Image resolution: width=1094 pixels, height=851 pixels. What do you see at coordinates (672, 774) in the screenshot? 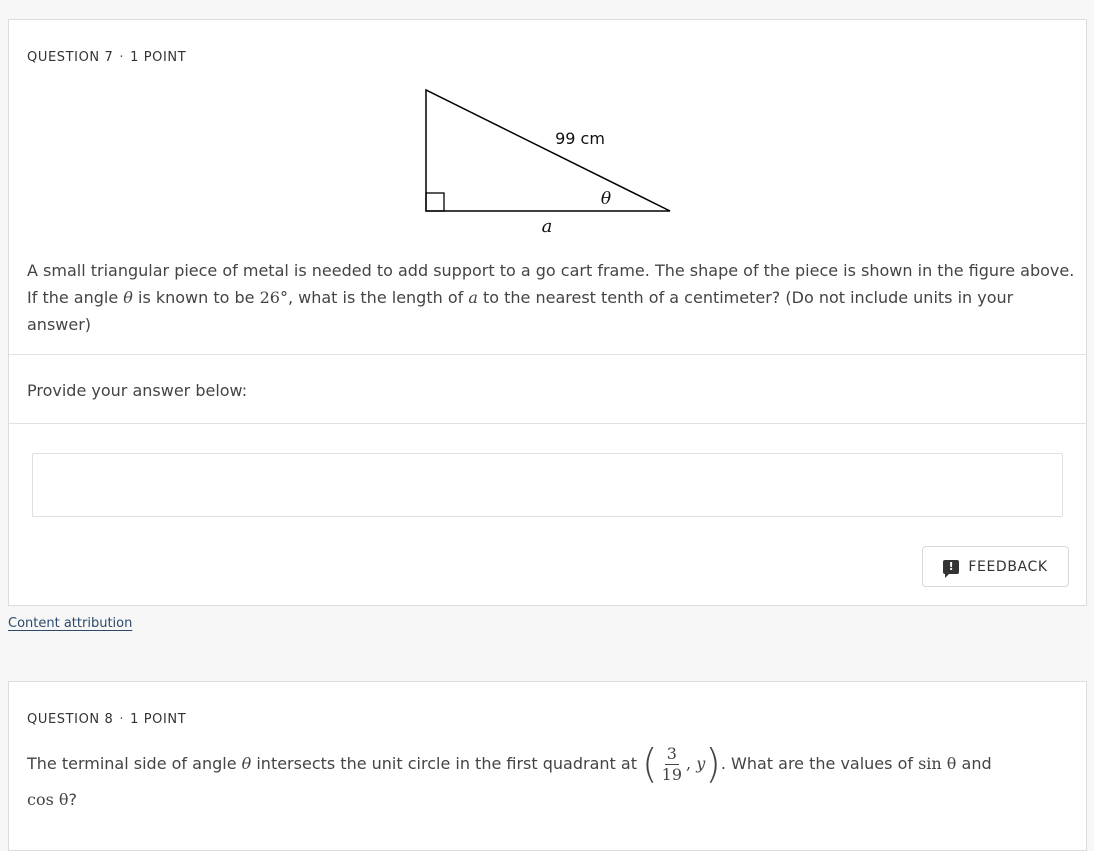
I see `fraction-denominator: 19` at bounding box center [672, 774].